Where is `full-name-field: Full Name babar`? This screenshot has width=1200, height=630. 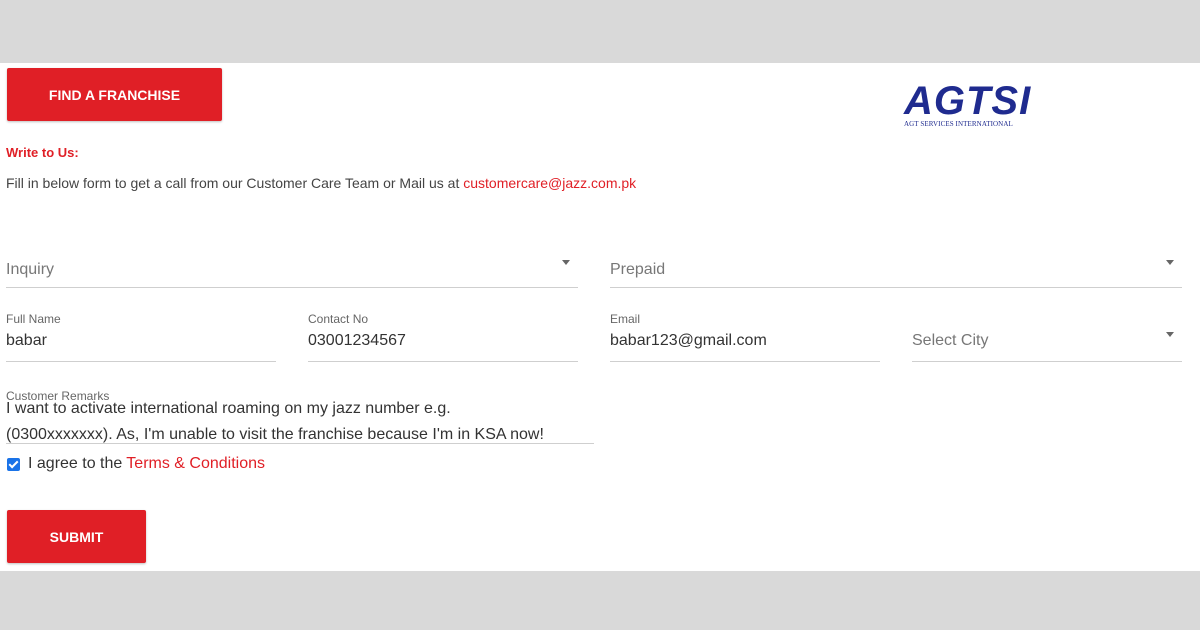 full-name-field: Full Name babar is located at coordinates (141, 336).